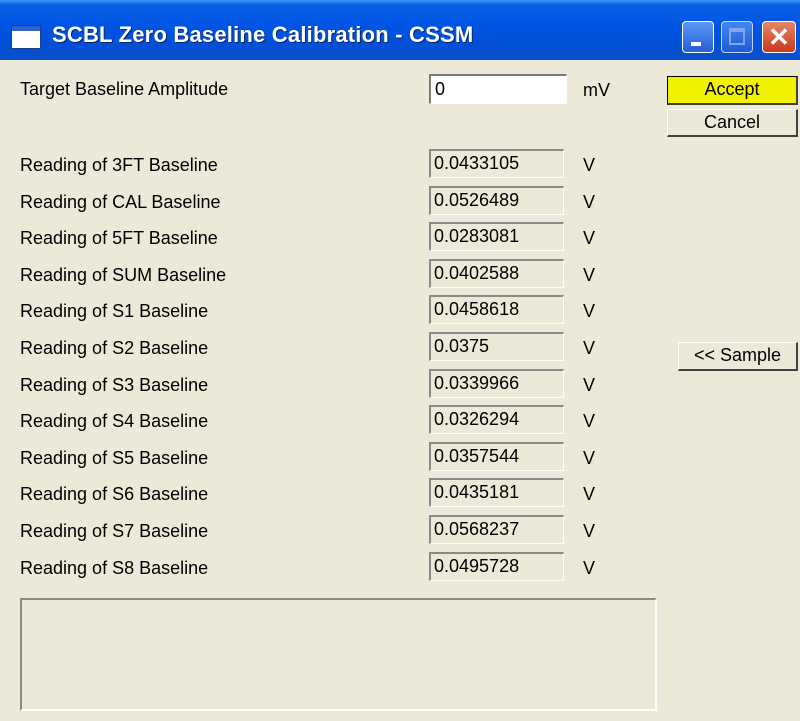  Describe the element at coordinates (496, 346) in the screenshot. I see `reading-value: 0.0375` at that location.